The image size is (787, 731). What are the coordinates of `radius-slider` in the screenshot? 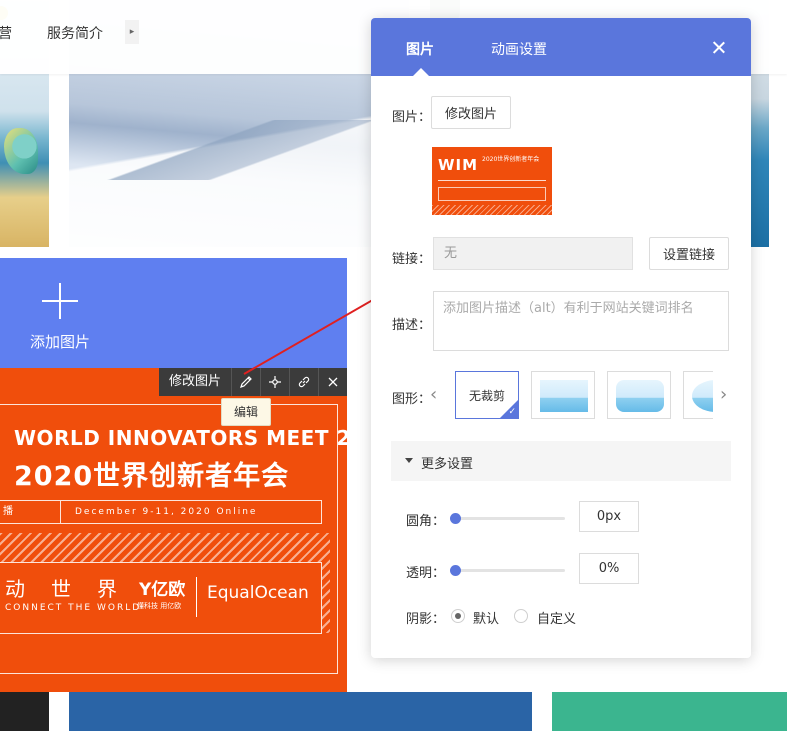 It's located at (510, 518).